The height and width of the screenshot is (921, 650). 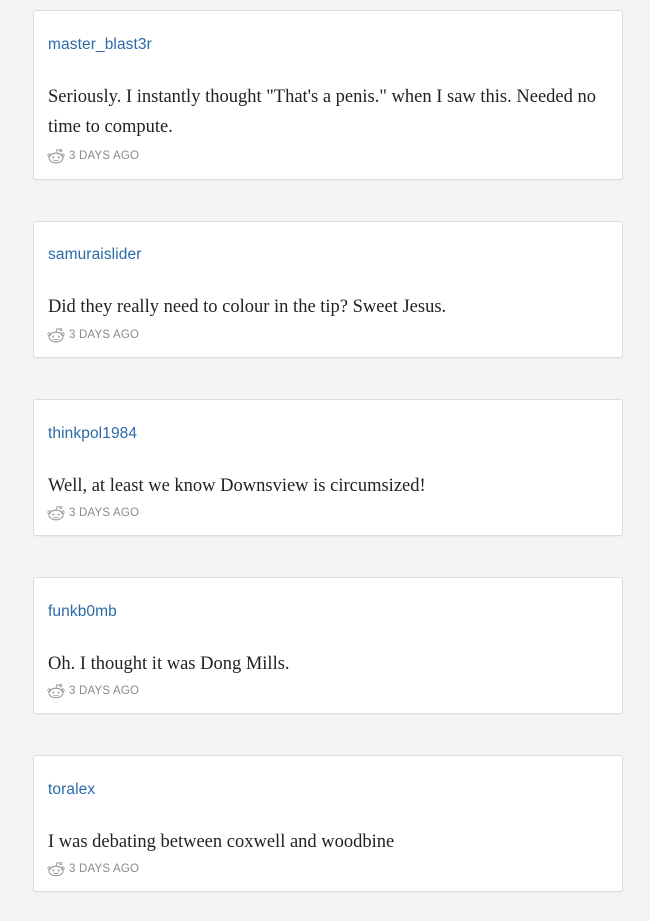 I want to click on comment-username: samuraislider, so click(x=94, y=255).